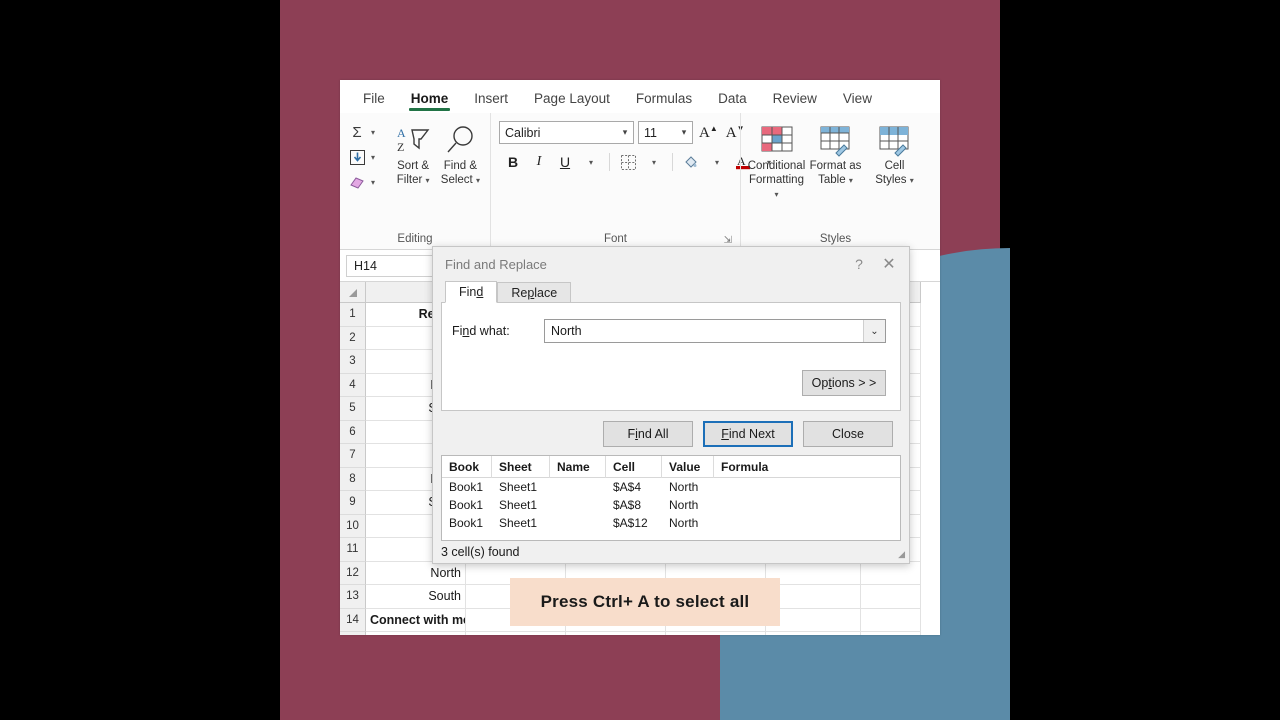 The width and height of the screenshot is (1280, 720). I want to click on find-next-button: Find Next, so click(748, 434).